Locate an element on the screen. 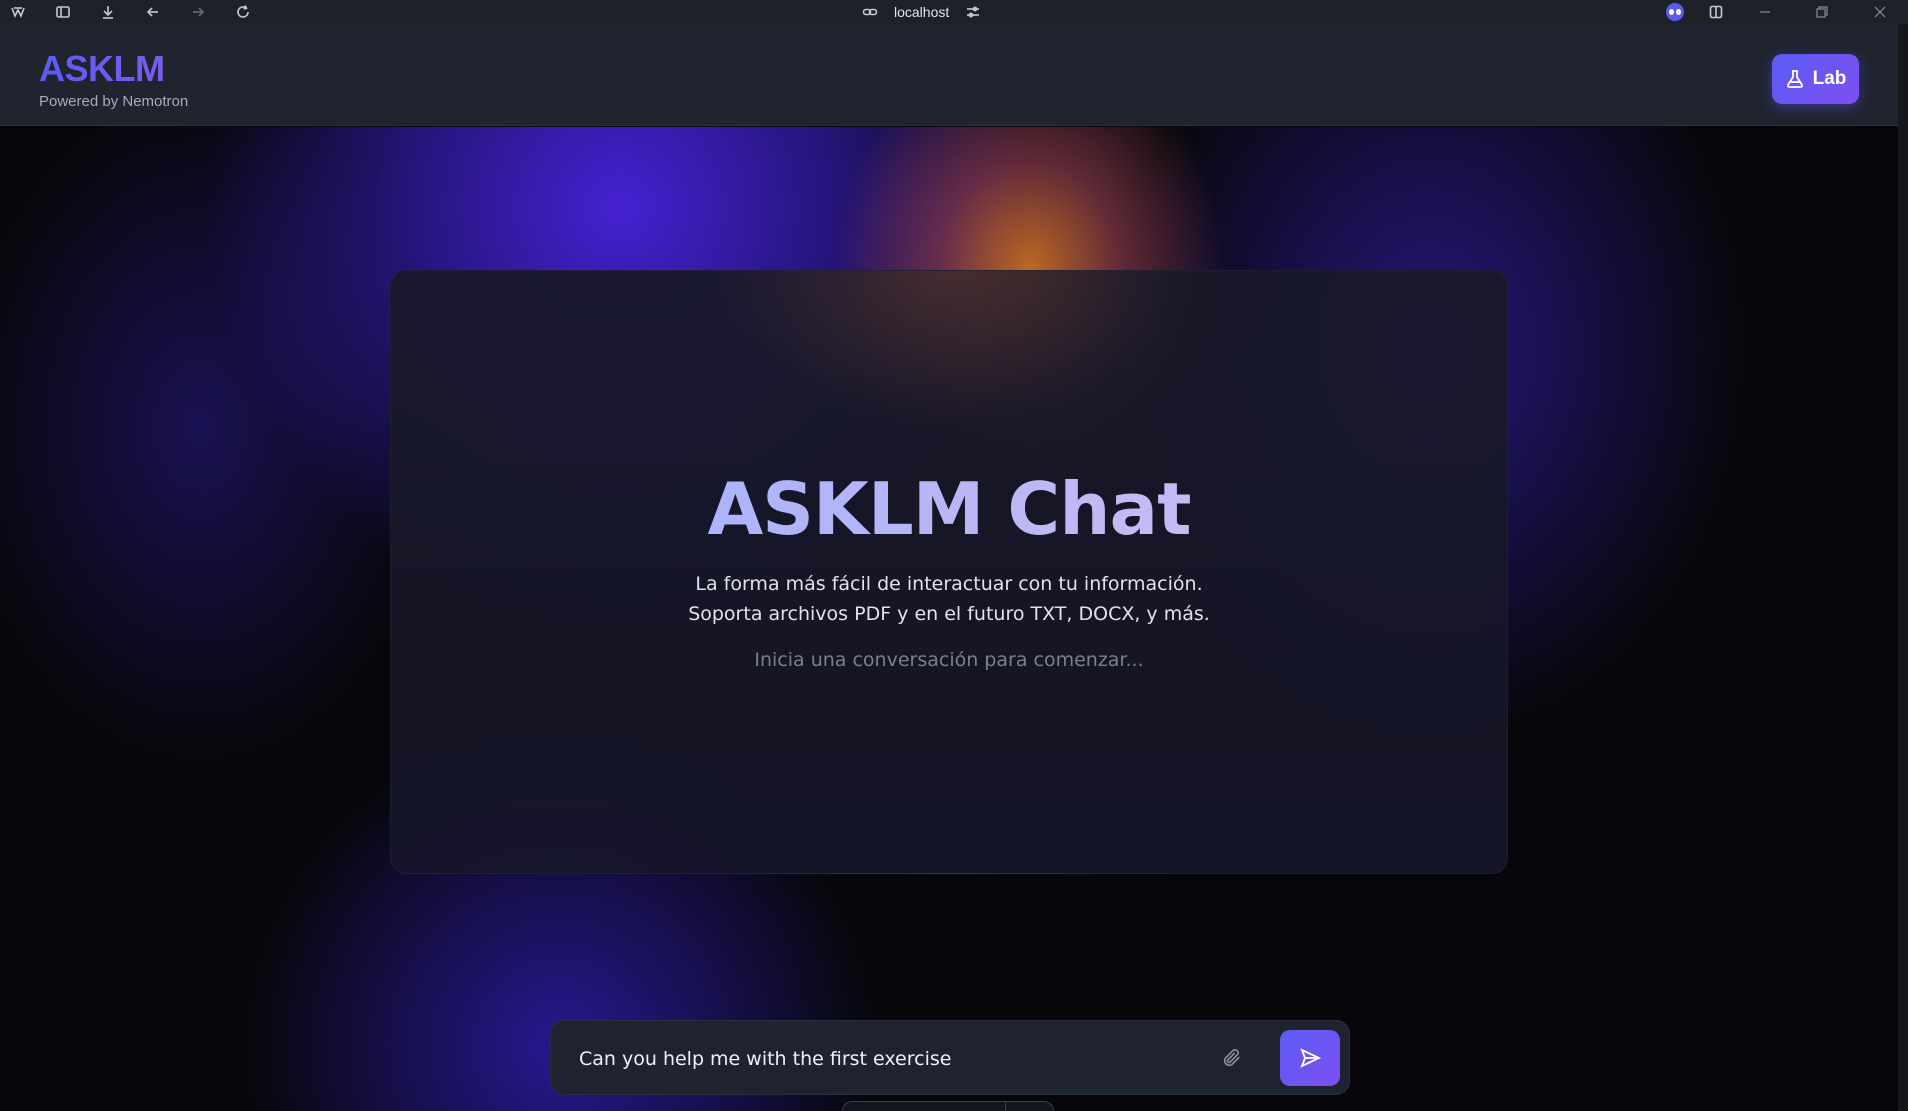 This screenshot has width=1908, height=1111. paperclip-icon is located at coordinates (1232, 1058).